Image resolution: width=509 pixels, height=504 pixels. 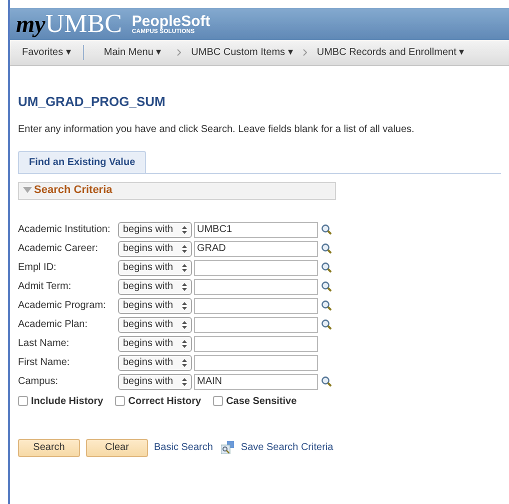 I want to click on link: Save Search Criteria, so click(x=287, y=447).